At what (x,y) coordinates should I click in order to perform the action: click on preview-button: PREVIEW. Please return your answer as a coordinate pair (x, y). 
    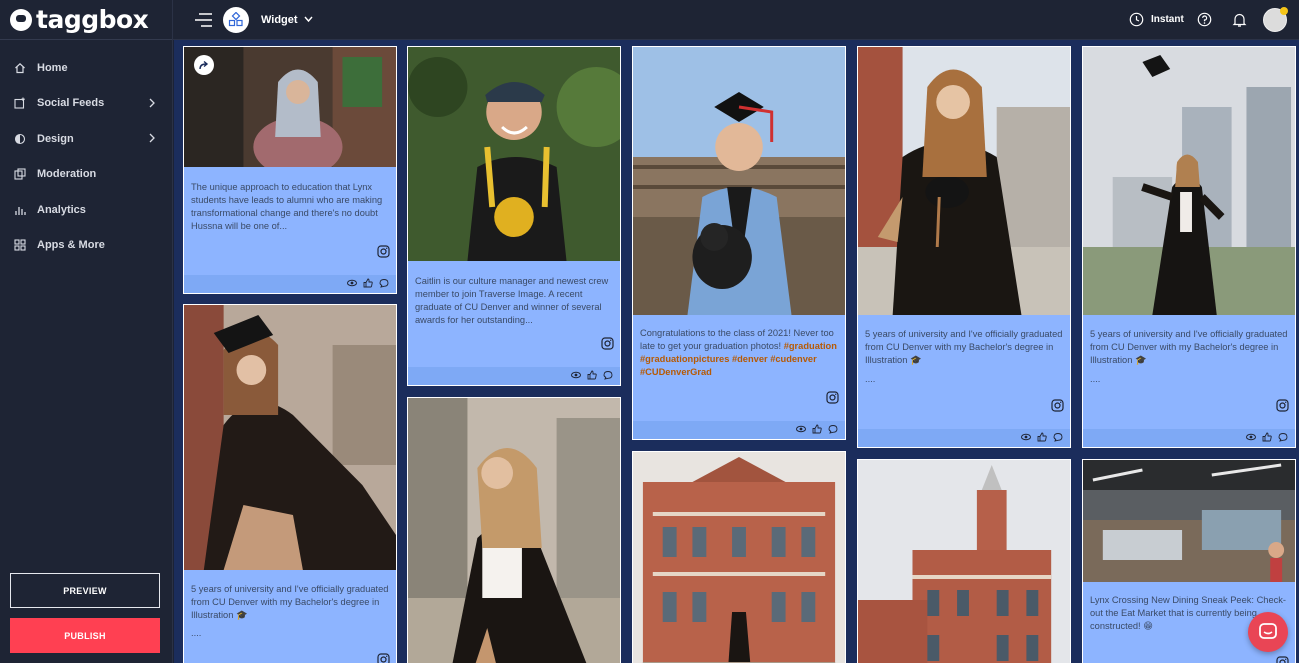
    Looking at the image, I should click on (85, 590).